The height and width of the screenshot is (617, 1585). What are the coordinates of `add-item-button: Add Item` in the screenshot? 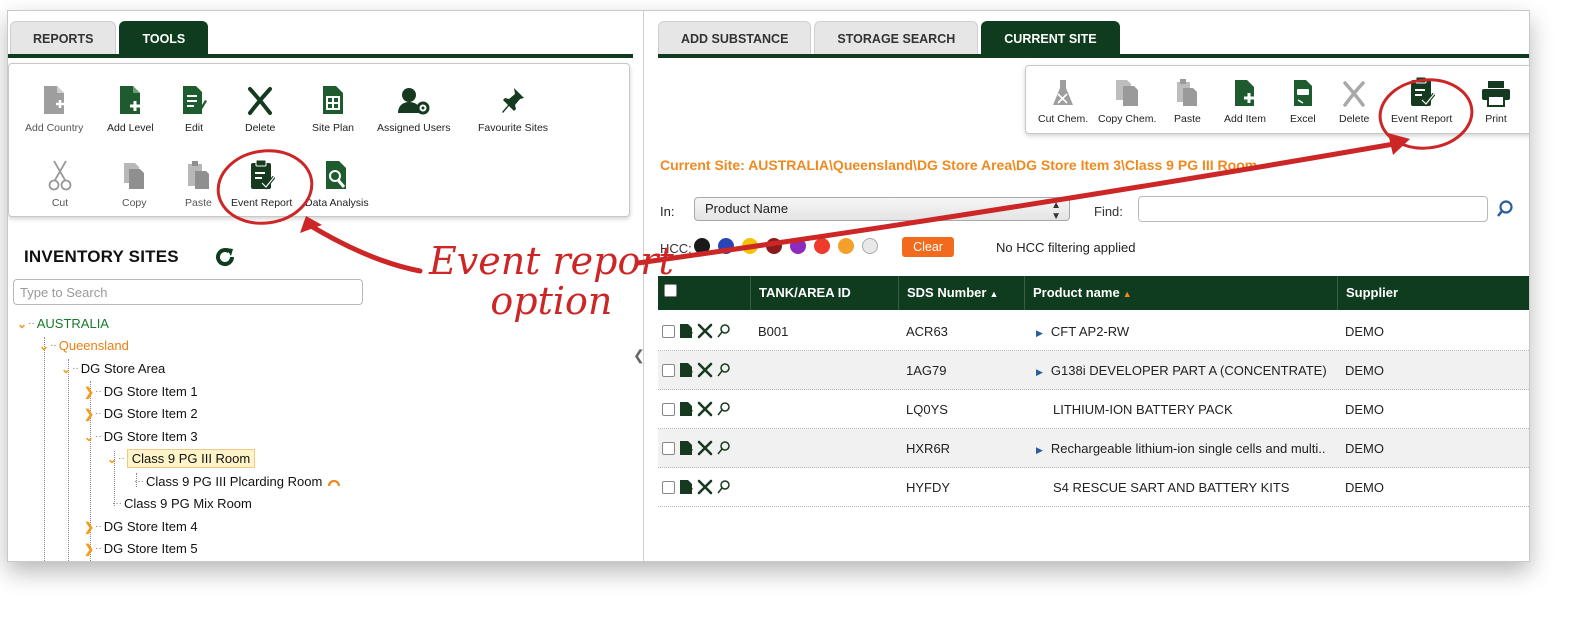 It's located at (1245, 100).